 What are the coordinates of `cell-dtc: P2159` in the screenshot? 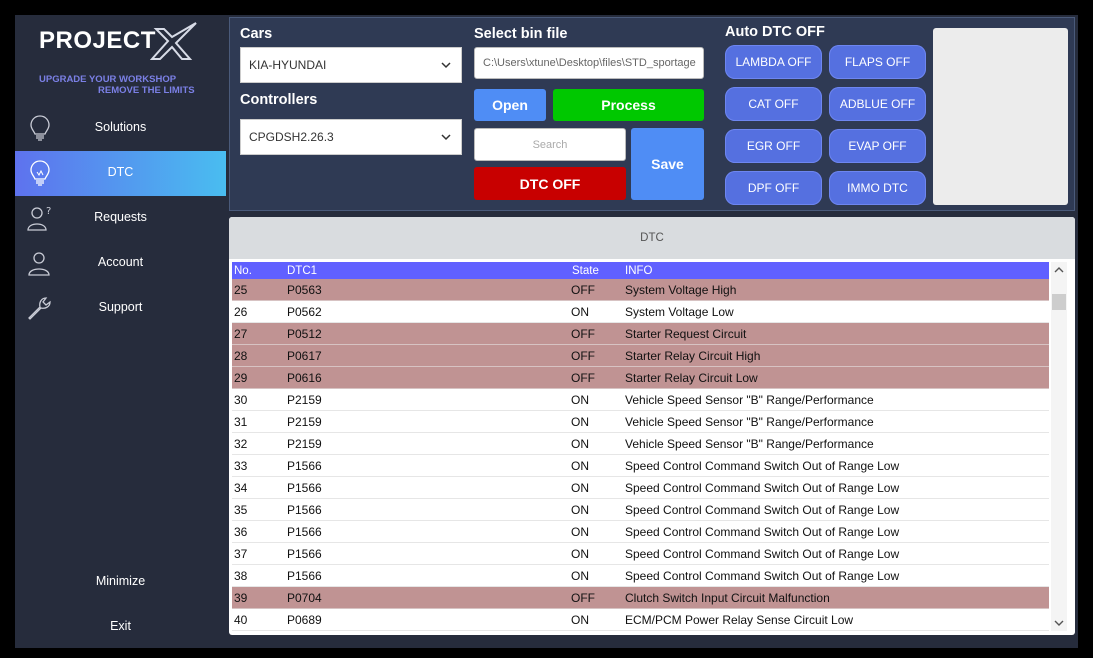 It's located at (304, 399).